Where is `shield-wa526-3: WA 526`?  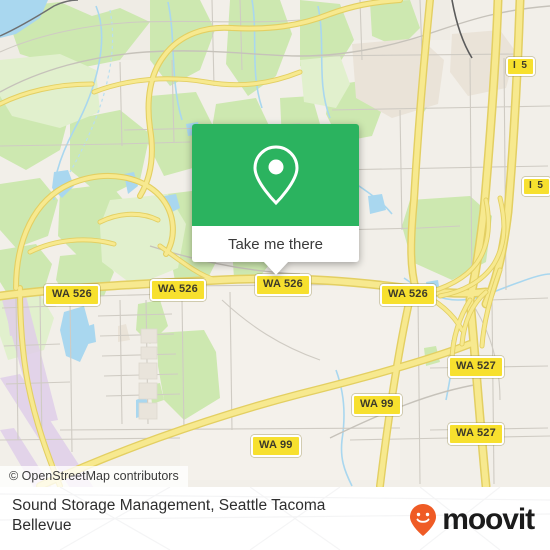 shield-wa526-3: WA 526 is located at coordinates (283, 285).